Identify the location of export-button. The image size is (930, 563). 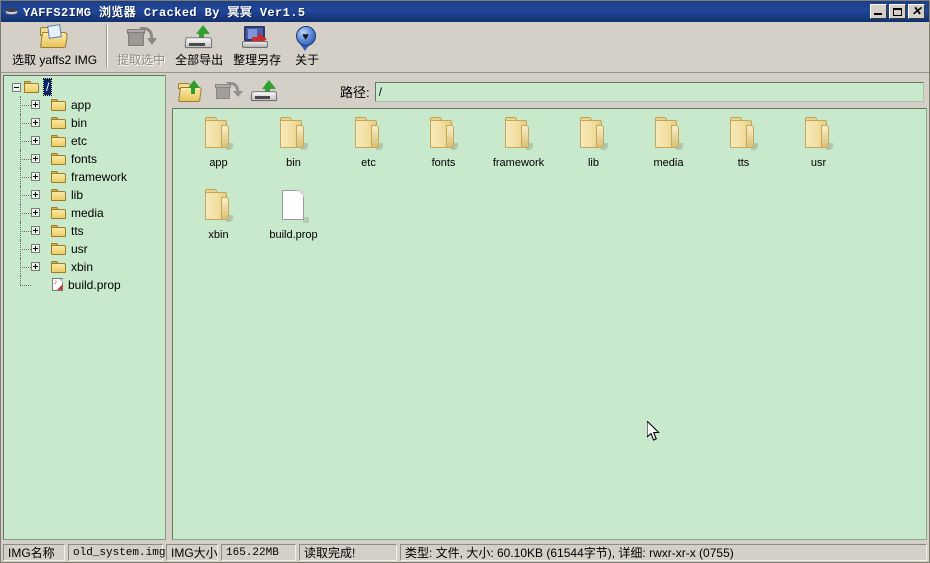
(265, 92).